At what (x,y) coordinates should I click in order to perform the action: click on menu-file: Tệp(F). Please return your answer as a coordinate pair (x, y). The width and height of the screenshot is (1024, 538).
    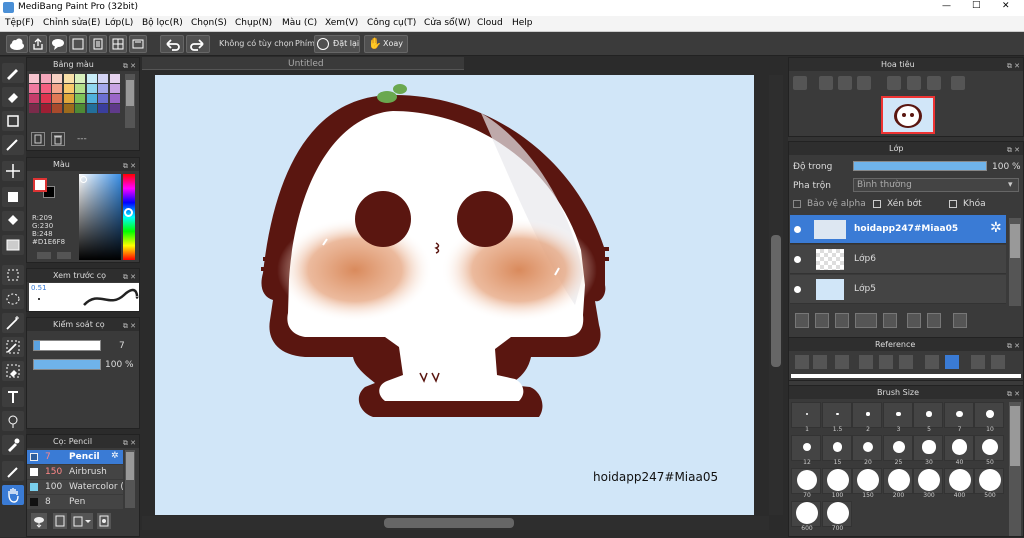
    Looking at the image, I should click on (19, 23).